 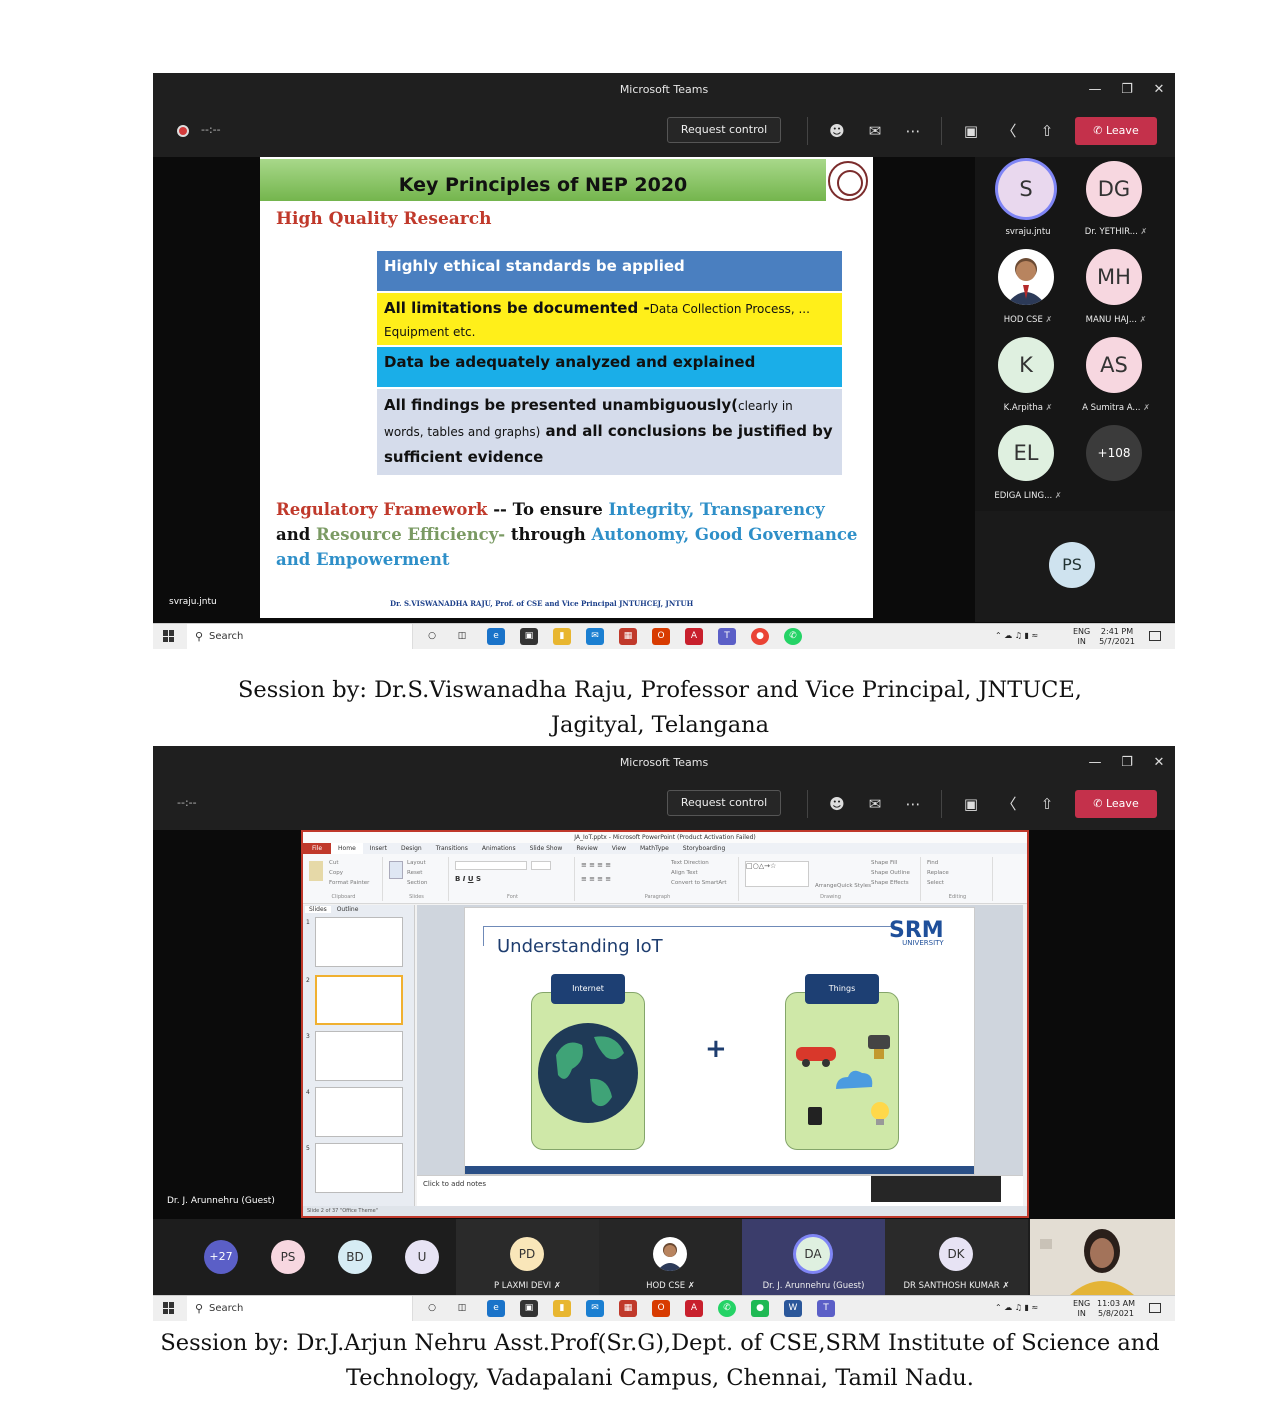 I want to click on more-participants-count: +27, so click(x=221, y=1257).